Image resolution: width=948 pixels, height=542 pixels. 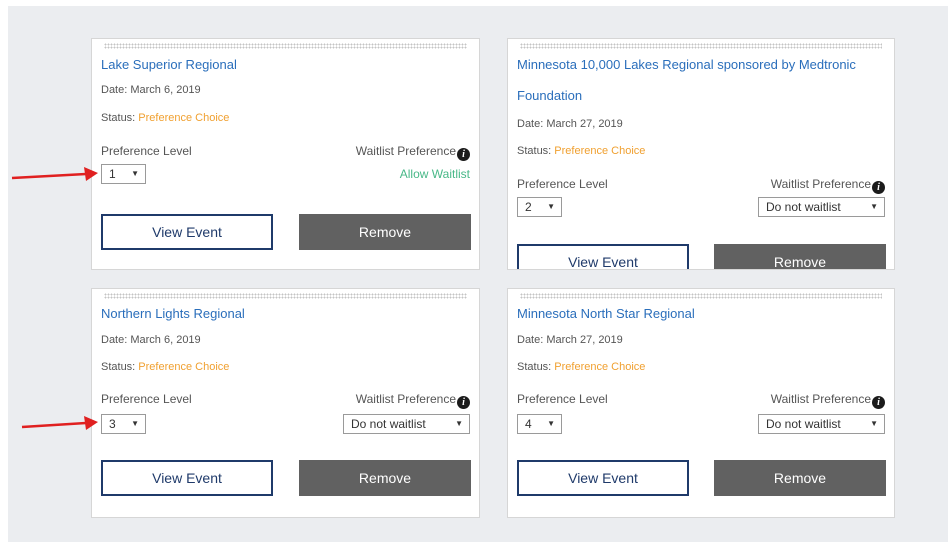 What do you see at coordinates (112, 174) in the screenshot?
I see `preference-level-value: 1` at bounding box center [112, 174].